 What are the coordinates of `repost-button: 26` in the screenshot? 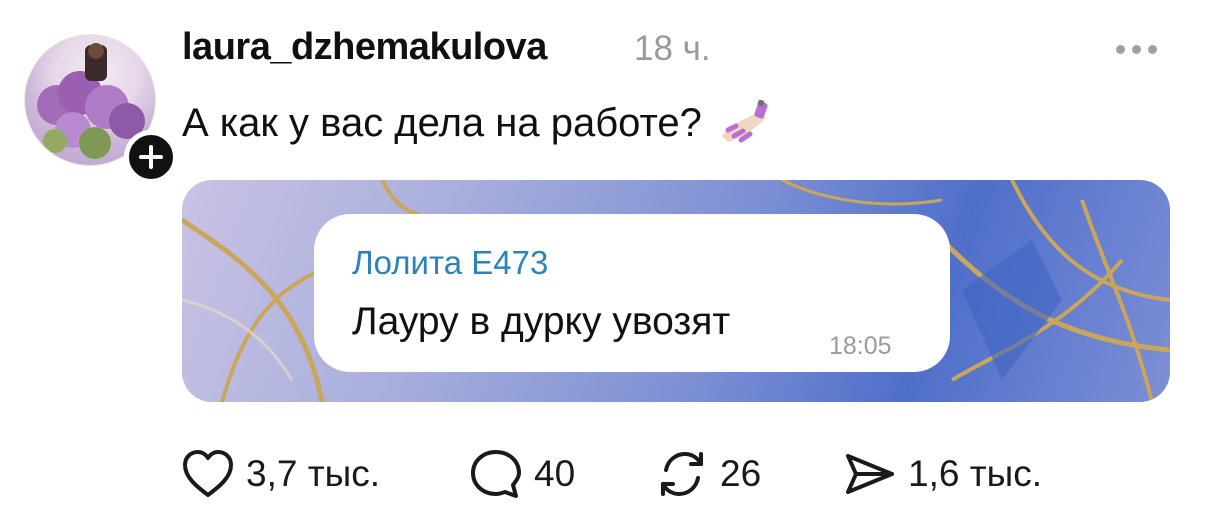 It's located at (707, 474).